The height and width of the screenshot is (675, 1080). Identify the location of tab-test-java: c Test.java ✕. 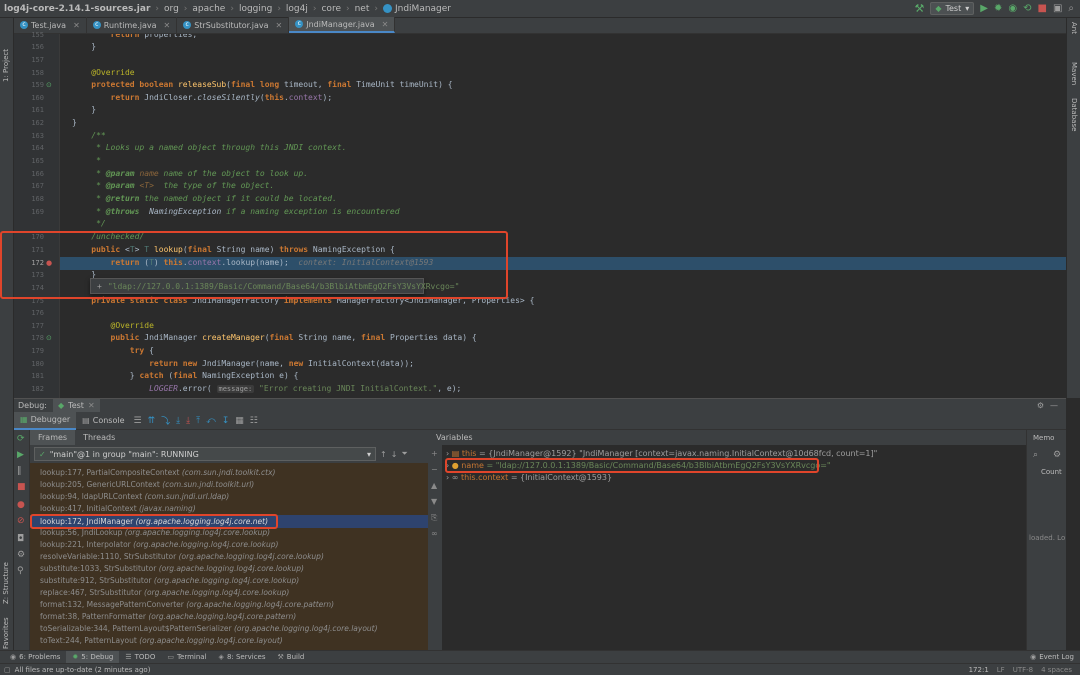
(50, 25).